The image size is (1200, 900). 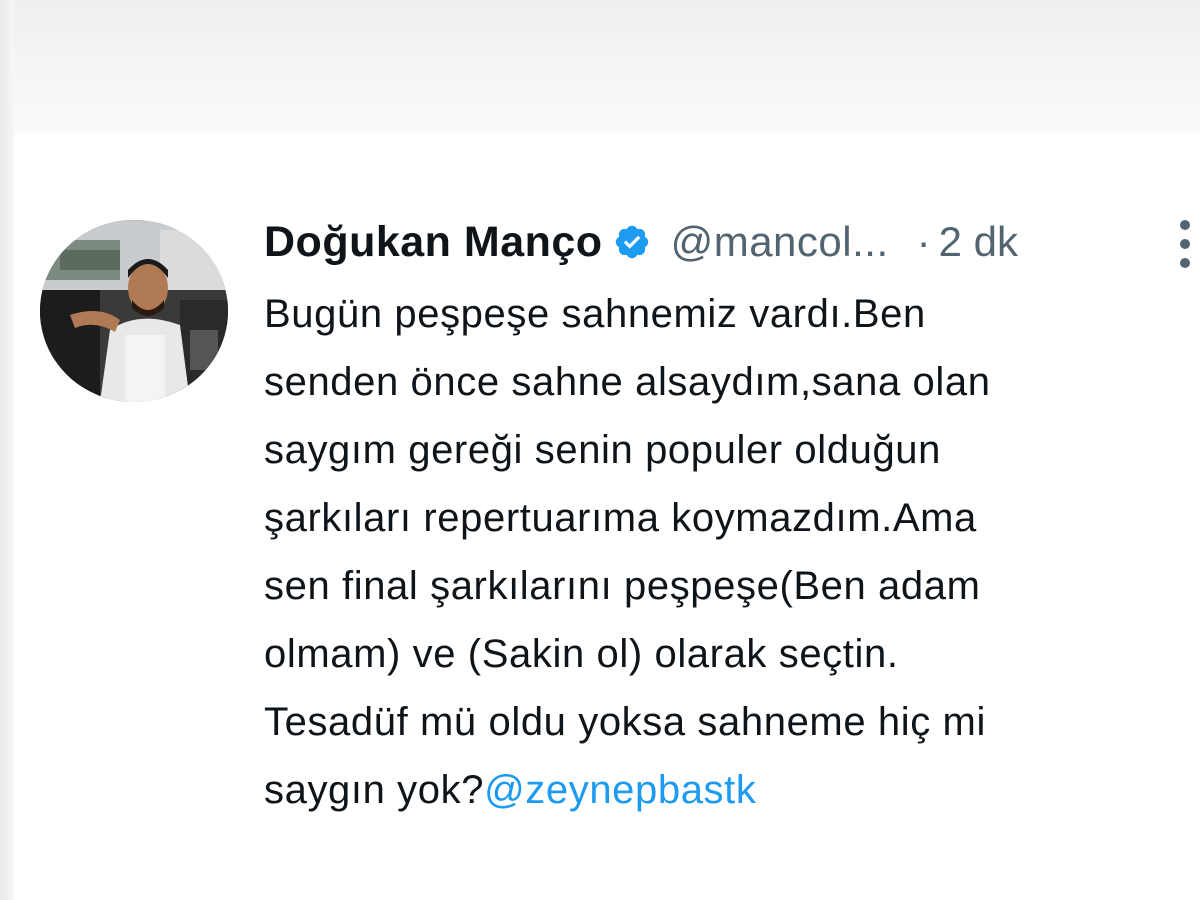 What do you see at coordinates (620, 518) in the screenshot?
I see `tweet-text-line: şarkıları repertuarıma koymazdım.Ama` at bounding box center [620, 518].